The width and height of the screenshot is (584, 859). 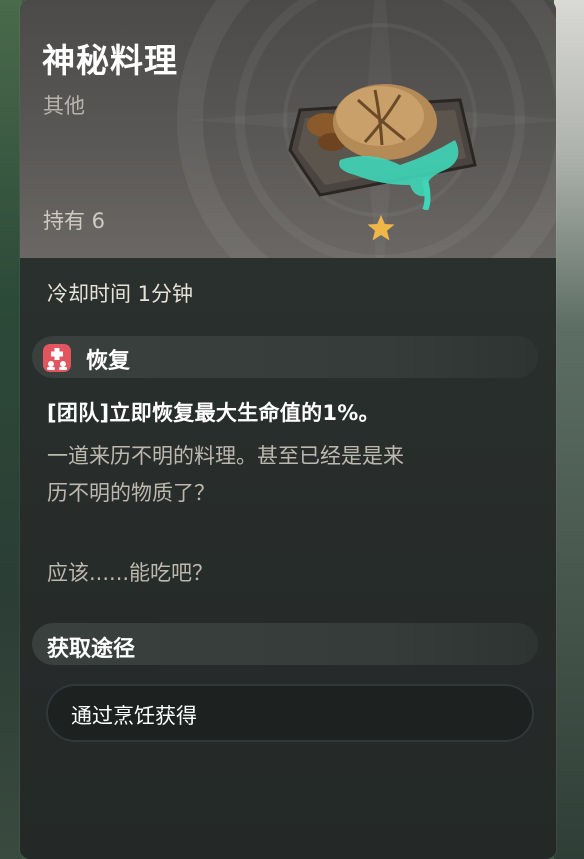 What do you see at coordinates (64, 106) in the screenshot?
I see `item-category: 其他` at bounding box center [64, 106].